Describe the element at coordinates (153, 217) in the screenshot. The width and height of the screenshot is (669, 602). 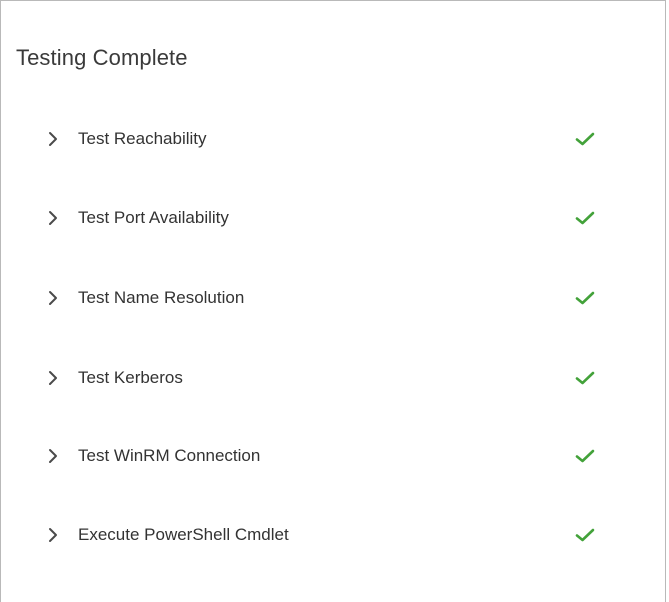
I see `test-label: Test Port Availability` at that location.